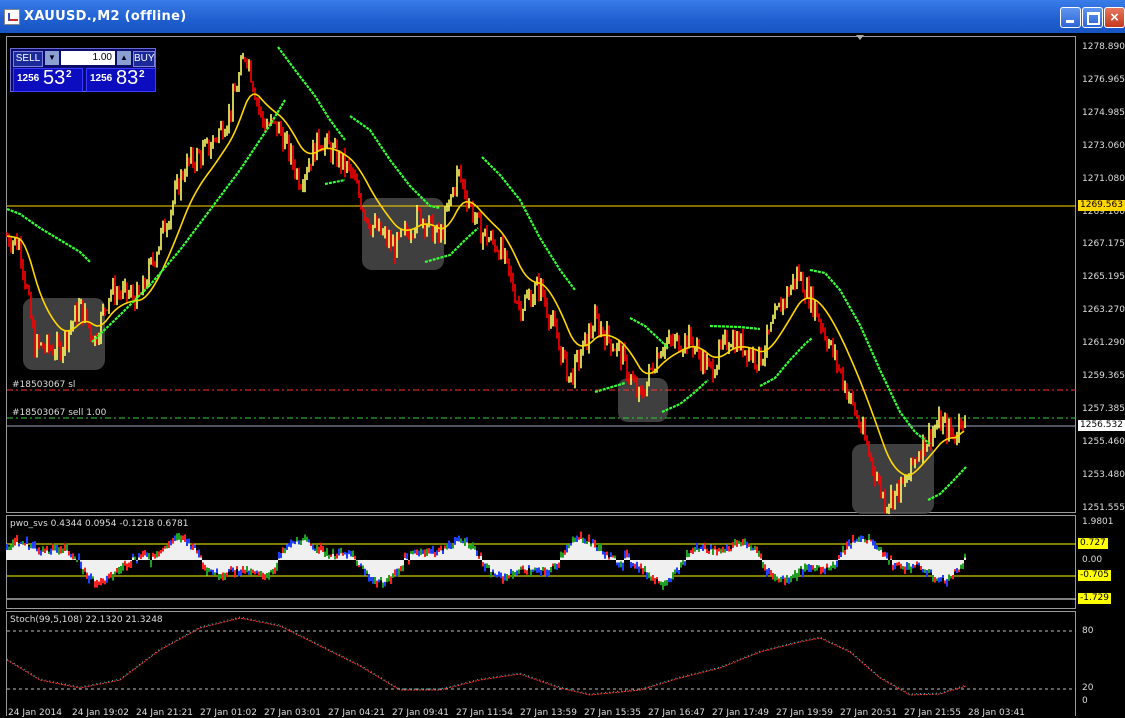  What do you see at coordinates (1095, 575) in the screenshot?
I see `pwo-lower-box: -0.705` at bounding box center [1095, 575].